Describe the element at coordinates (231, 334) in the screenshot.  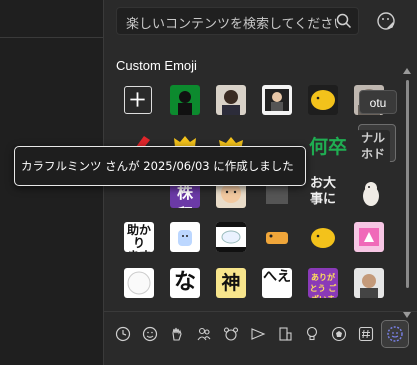
I see `animal-icon` at that location.